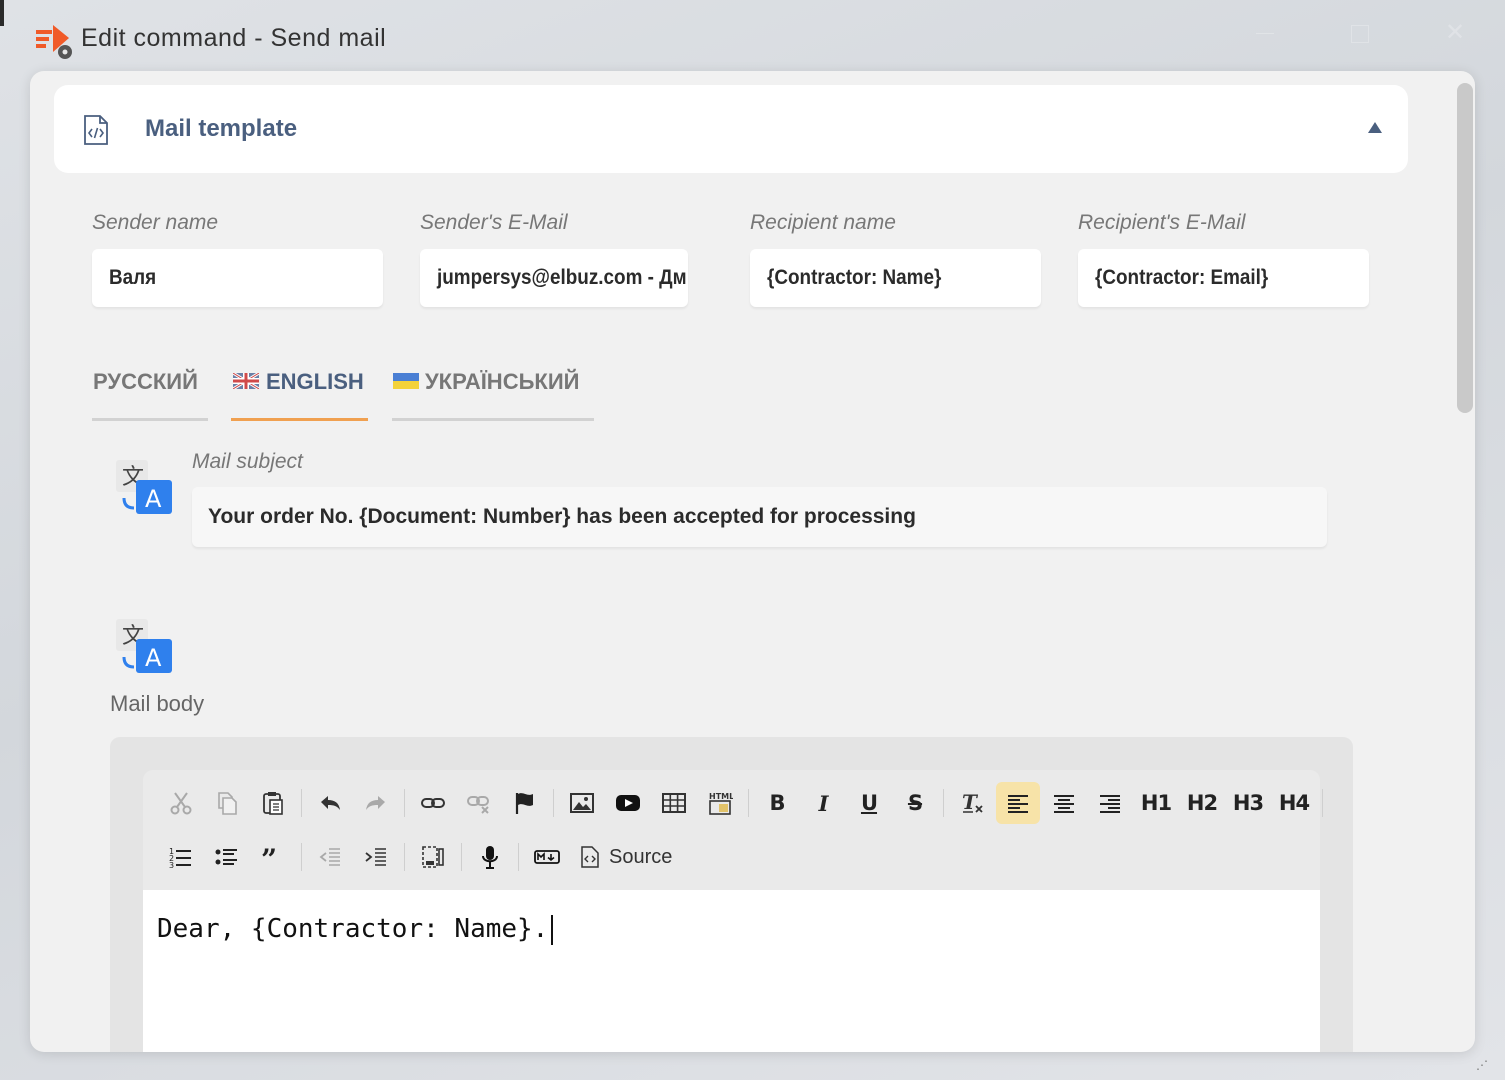  Describe the element at coordinates (972, 803) in the screenshot. I see `remove-format-icon: T` at that location.